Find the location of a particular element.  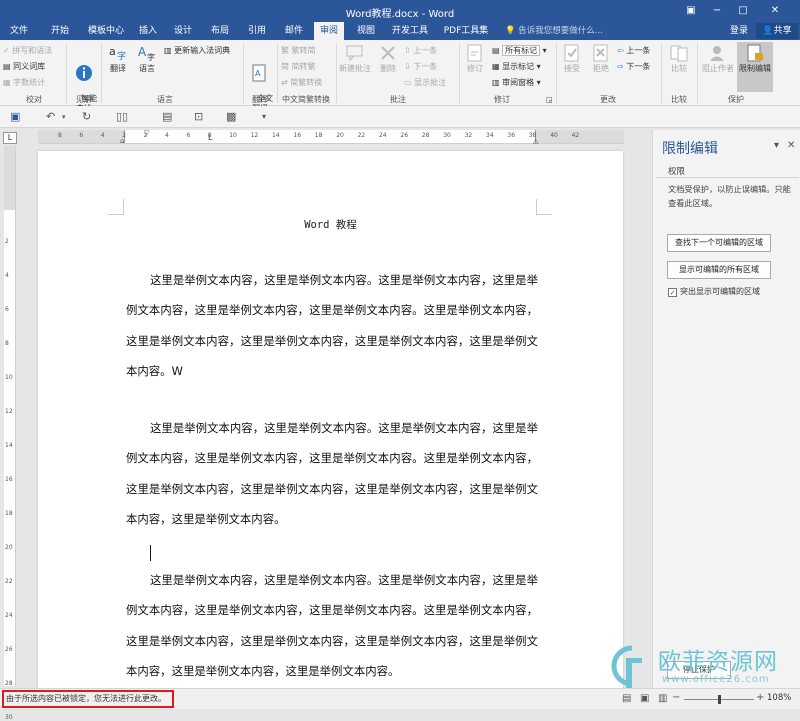

track-changes-icon is located at coordinates (474, 53).